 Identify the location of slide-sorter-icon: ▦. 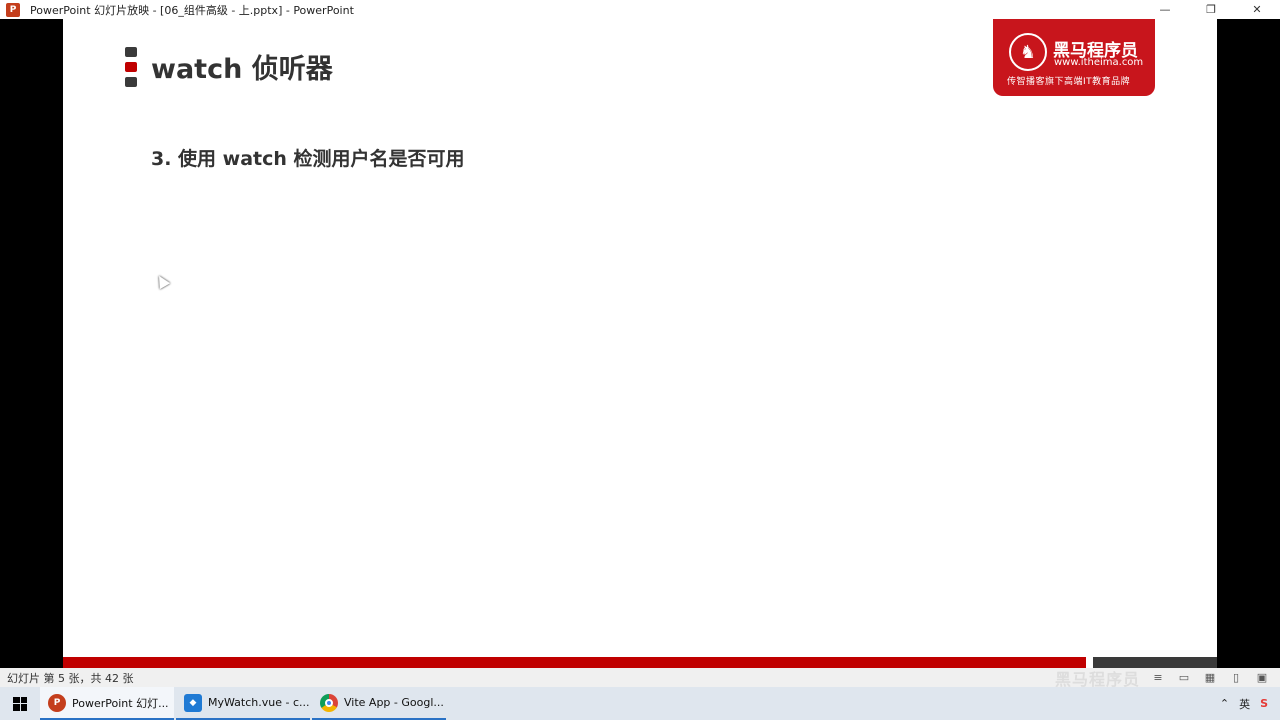
(1210, 677).